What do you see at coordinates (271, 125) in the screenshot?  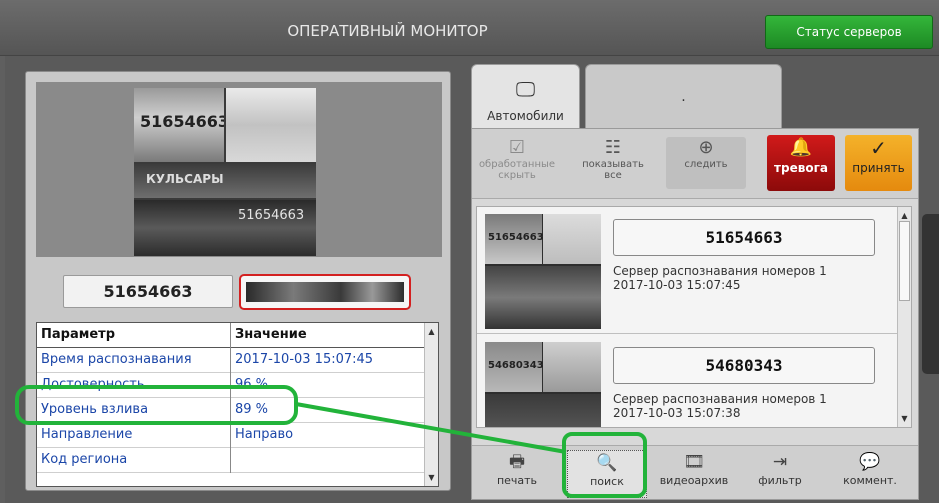 I see `frame-quadrant-top-right` at bounding box center [271, 125].